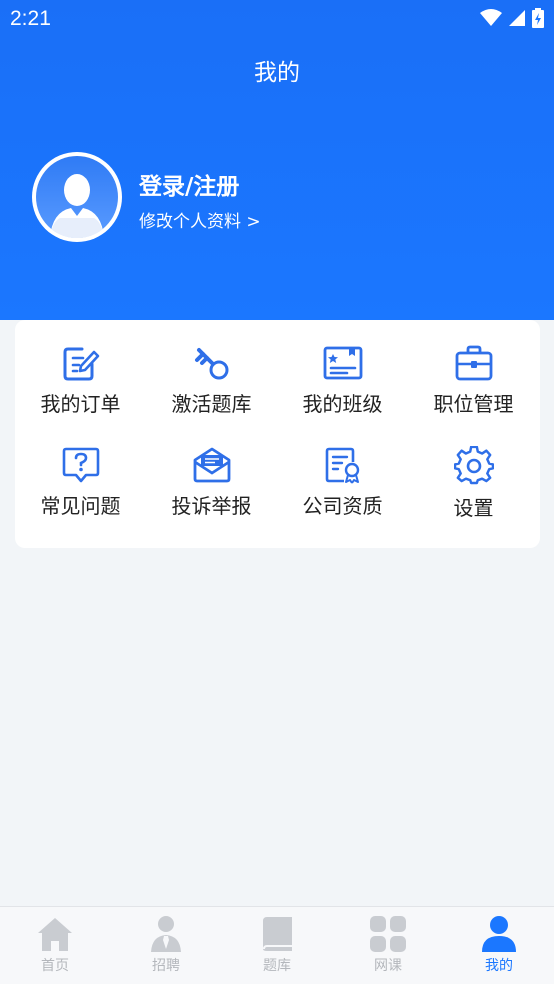 The height and width of the screenshot is (984, 554). Describe the element at coordinates (342, 465) in the screenshot. I see `certificate-icon` at that location.